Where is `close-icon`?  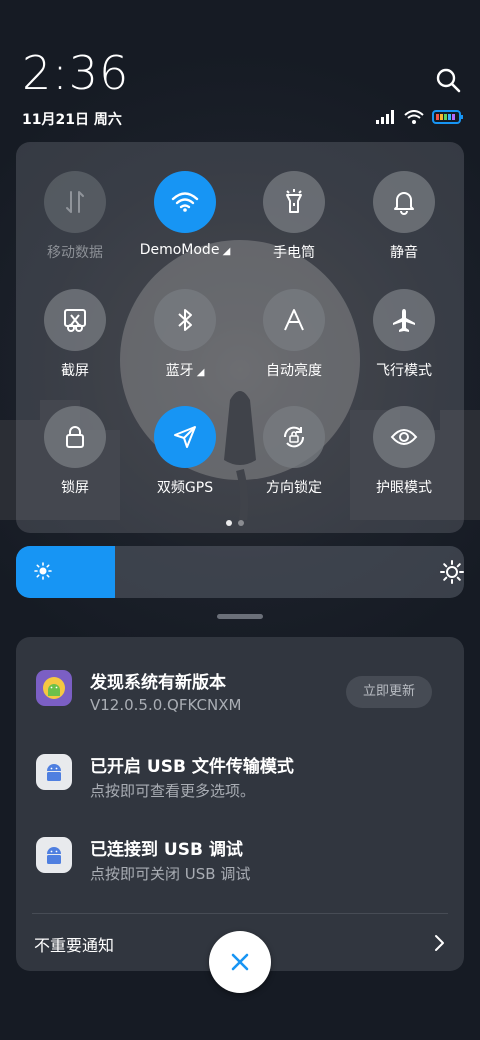 close-icon is located at coordinates (240, 962).